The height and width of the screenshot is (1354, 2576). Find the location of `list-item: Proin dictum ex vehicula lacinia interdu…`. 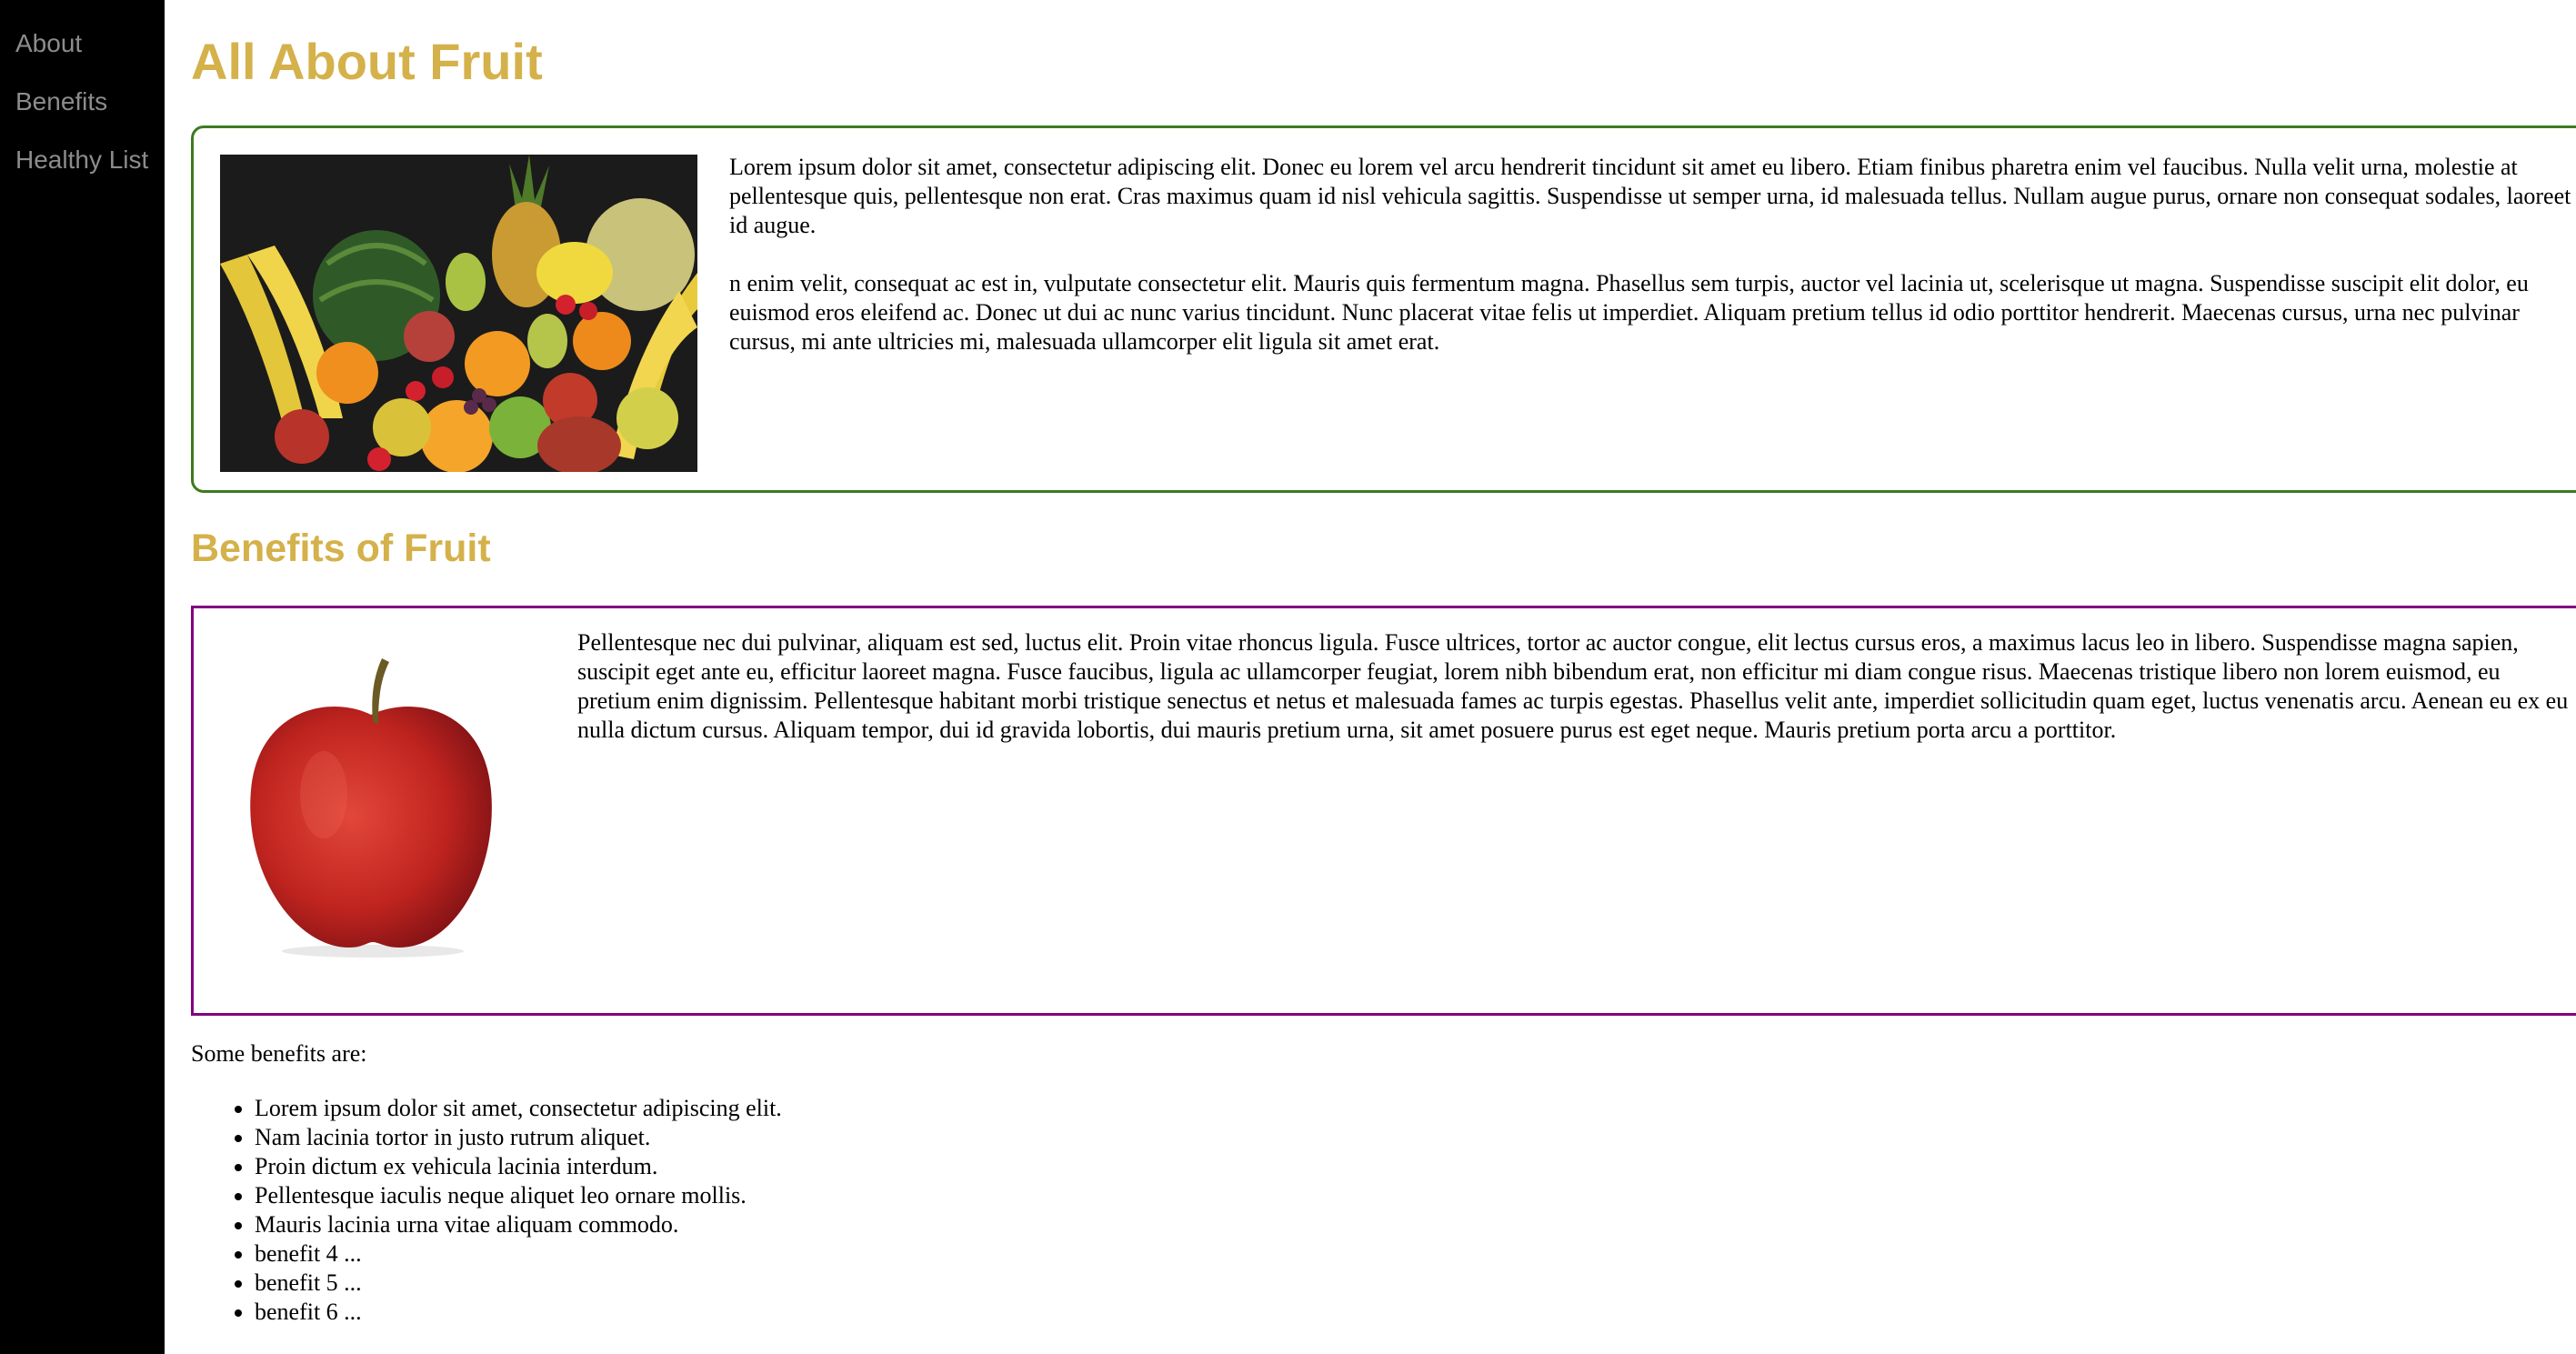

list-item: Proin dictum ex vehicula lacinia interdu… is located at coordinates (518, 1166).